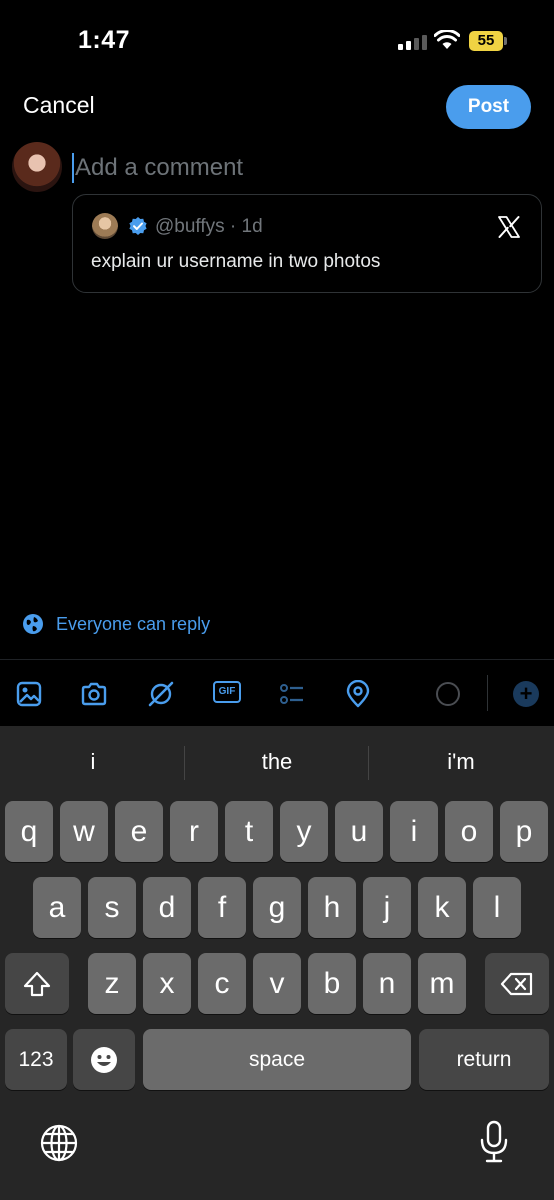 This screenshot has height=1200, width=554. What do you see at coordinates (138, 226) in the screenshot?
I see `verified-badge-icon` at bounding box center [138, 226].